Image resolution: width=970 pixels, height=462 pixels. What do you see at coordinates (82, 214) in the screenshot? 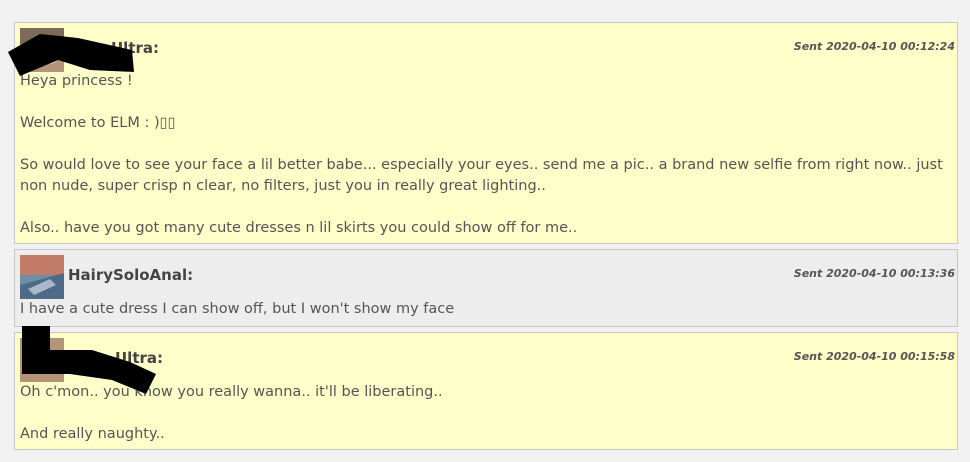
I see `redaction-mark` at bounding box center [82, 214].